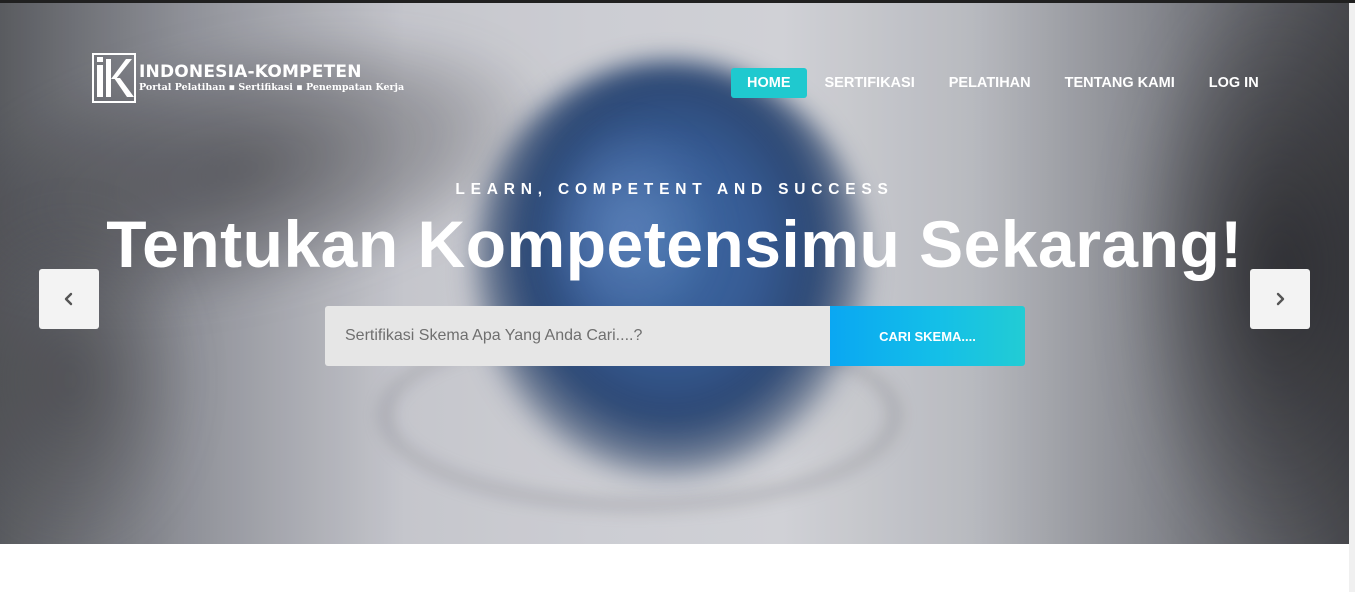 The height and width of the screenshot is (592, 1355). Describe the element at coordinates (674, 189) in the screenshot. I see `hero-eyebrow: LEARN, COMPETENT AND SUCCESS` at that location.